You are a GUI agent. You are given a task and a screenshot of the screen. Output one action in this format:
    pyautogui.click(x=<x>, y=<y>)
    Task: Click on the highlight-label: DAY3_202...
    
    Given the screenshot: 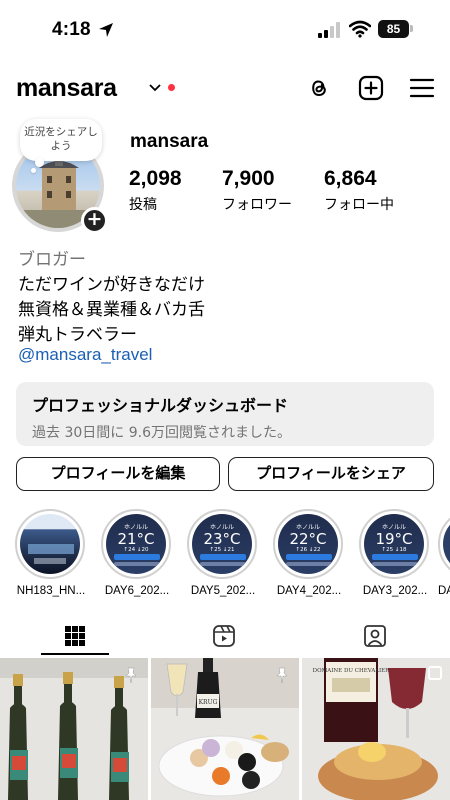 What is the action you would take?
    pyautogui.click(x=395, y=591)
    